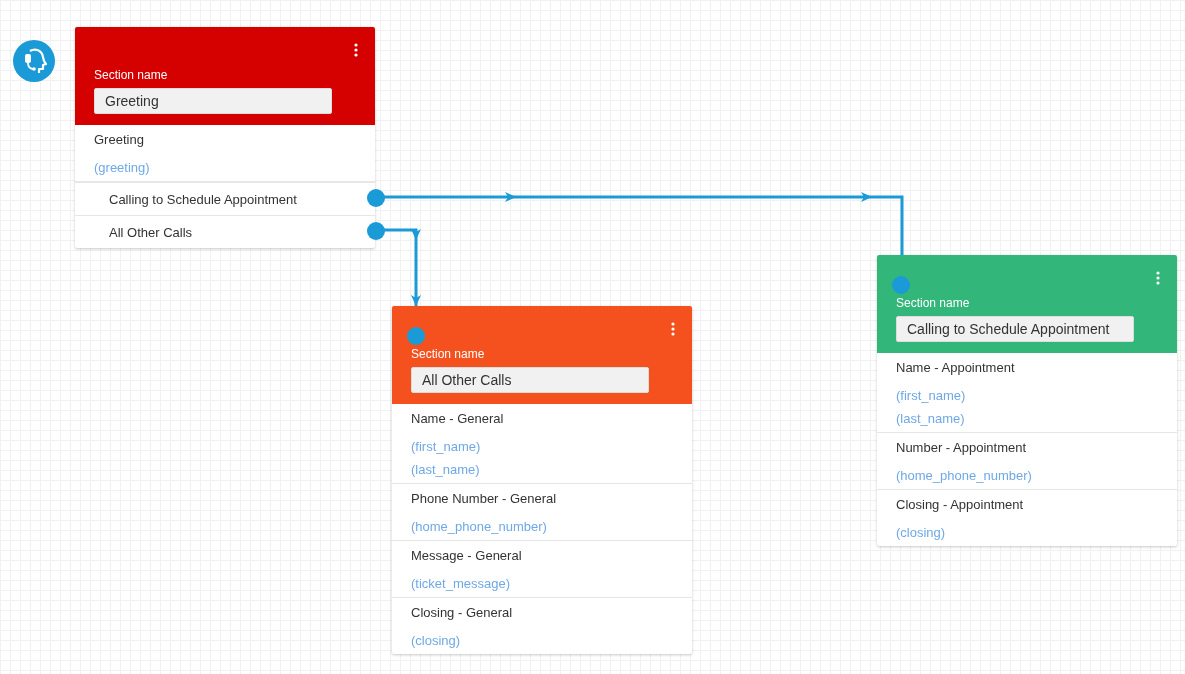  Describe the element at coordinates (119, 140) in the screenshot. I see `prompt-title: Greeting` at that location.